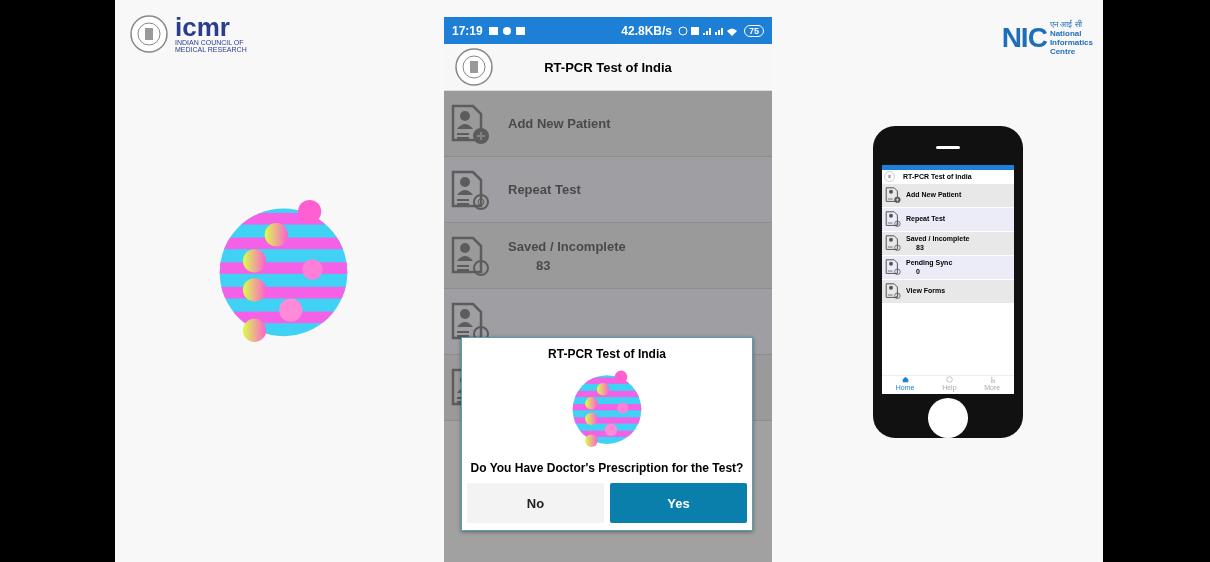 This screenshot has width=1210, height=562. I want to click on item-count: 83, so click(543, 265).